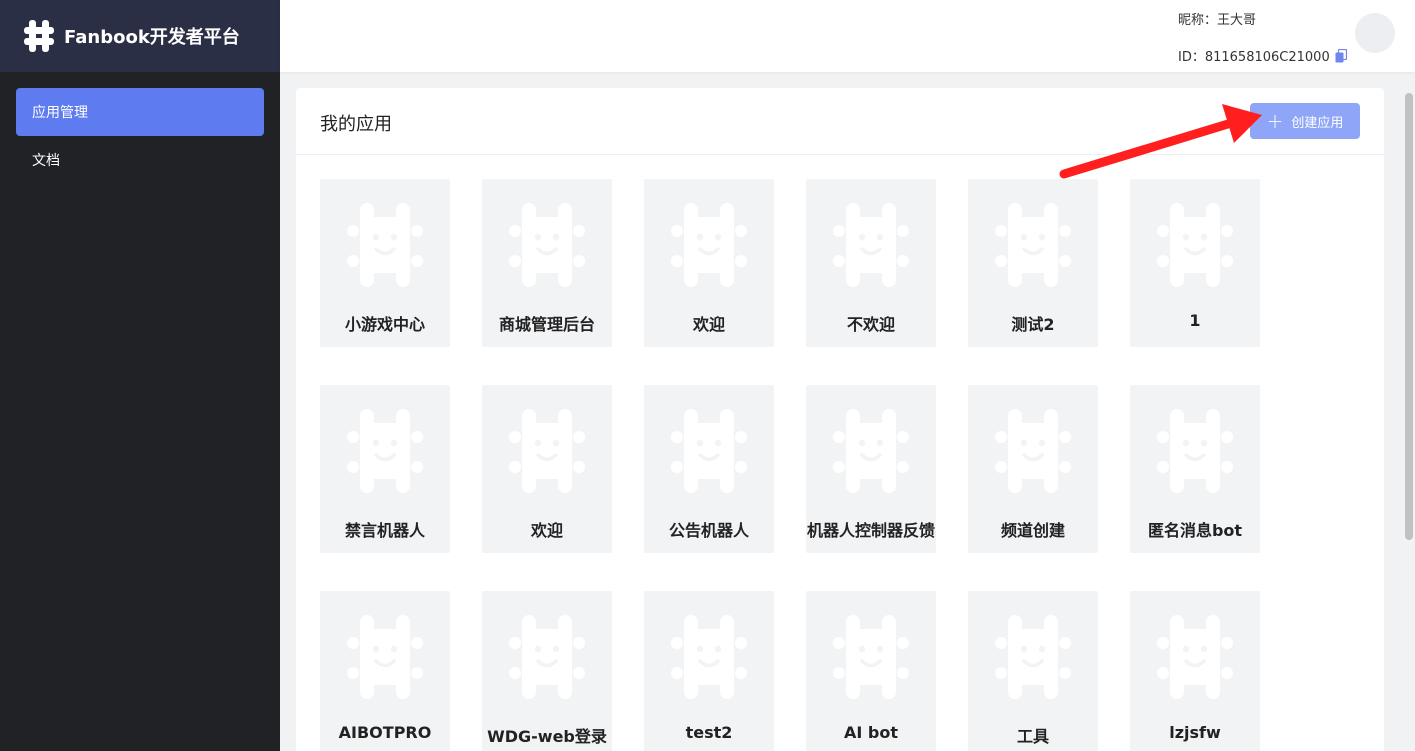 This screenshot has width=1415, height=751. I want to click on app-tile: 匿名消息bot, so click(1195, 469).